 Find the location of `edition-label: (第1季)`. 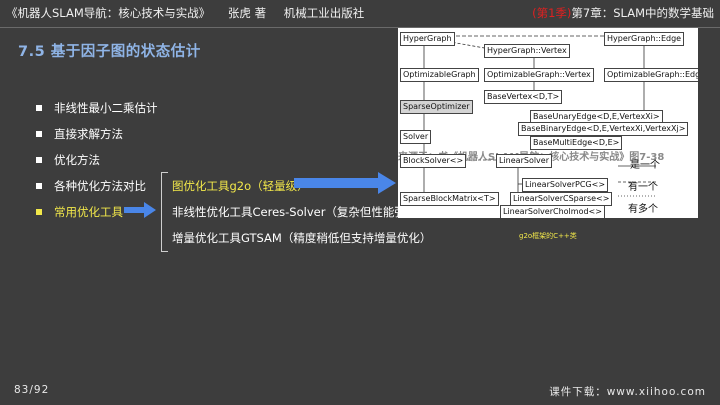

edition-label: (第1季) is located at coordinates (552, 13).